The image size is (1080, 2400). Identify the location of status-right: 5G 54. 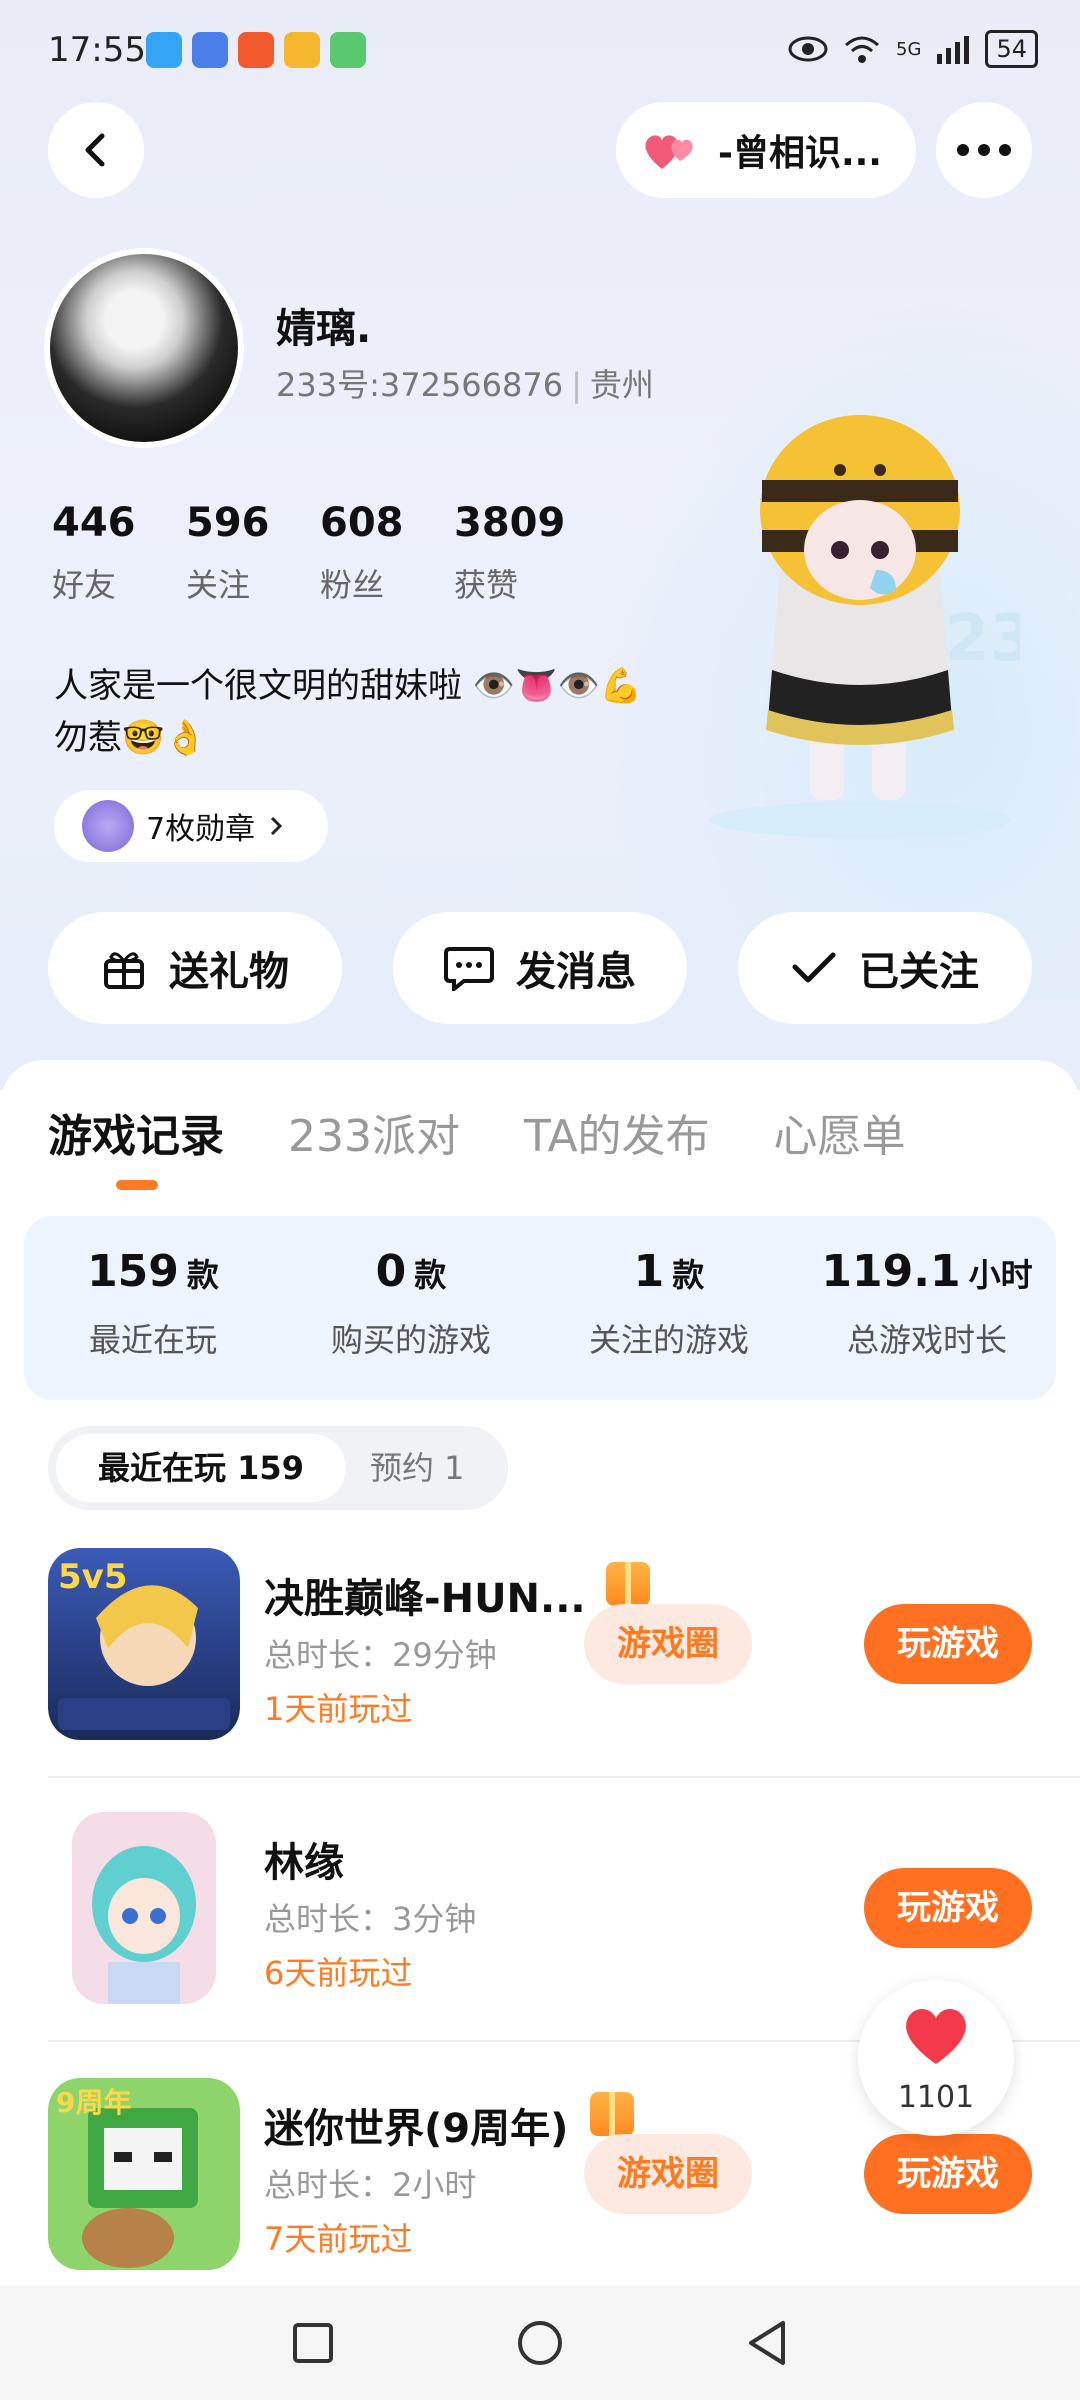
(913, 49).